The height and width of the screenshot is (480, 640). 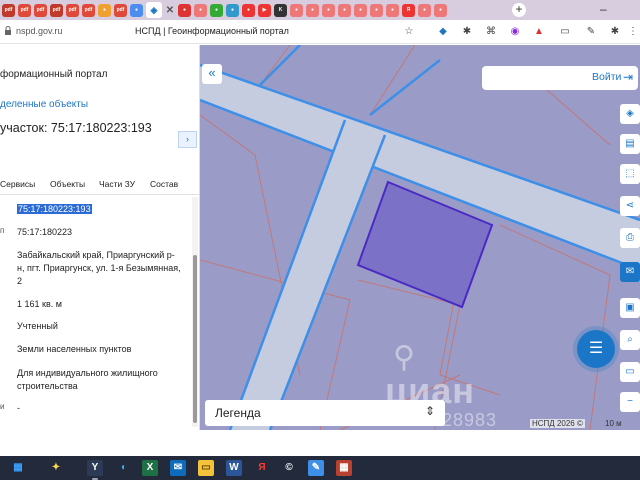 I want to click on panel-tabs: Сервисы Объекты Части ЗУ Состав, so click(x=99, y=185).